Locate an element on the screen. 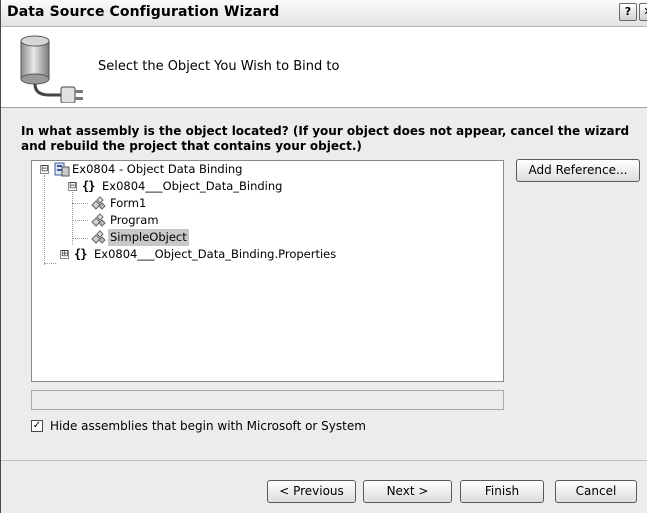 The image size is (647, 513). help-button: ? is located at coordinates (628, 12).